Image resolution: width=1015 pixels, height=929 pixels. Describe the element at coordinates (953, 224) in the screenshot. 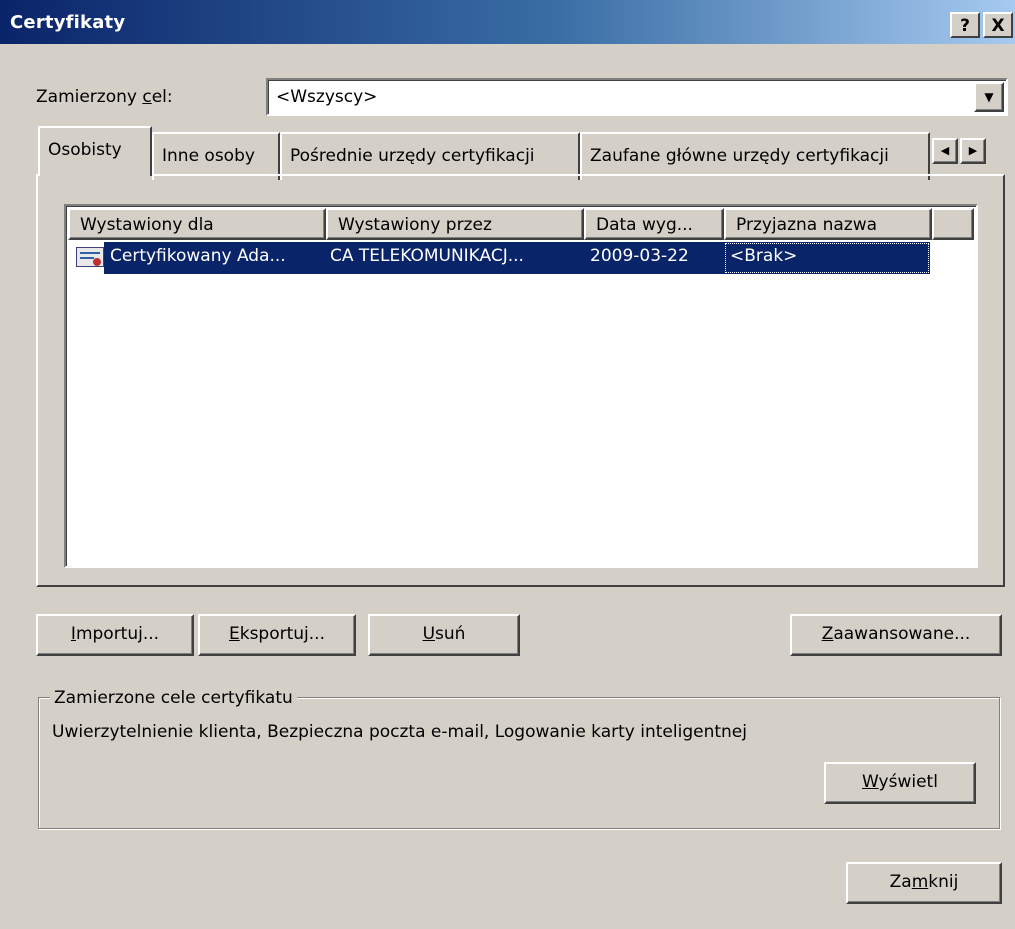

I see `column-header-filler` at that location.